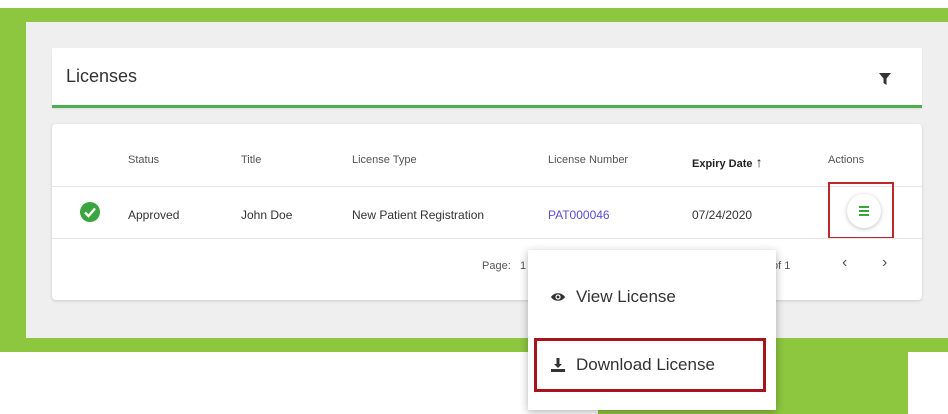  What do you see at coordinates (143, 160) in the screenshot?
I see `column-header-status: Status` at bounding box center [143, 160].